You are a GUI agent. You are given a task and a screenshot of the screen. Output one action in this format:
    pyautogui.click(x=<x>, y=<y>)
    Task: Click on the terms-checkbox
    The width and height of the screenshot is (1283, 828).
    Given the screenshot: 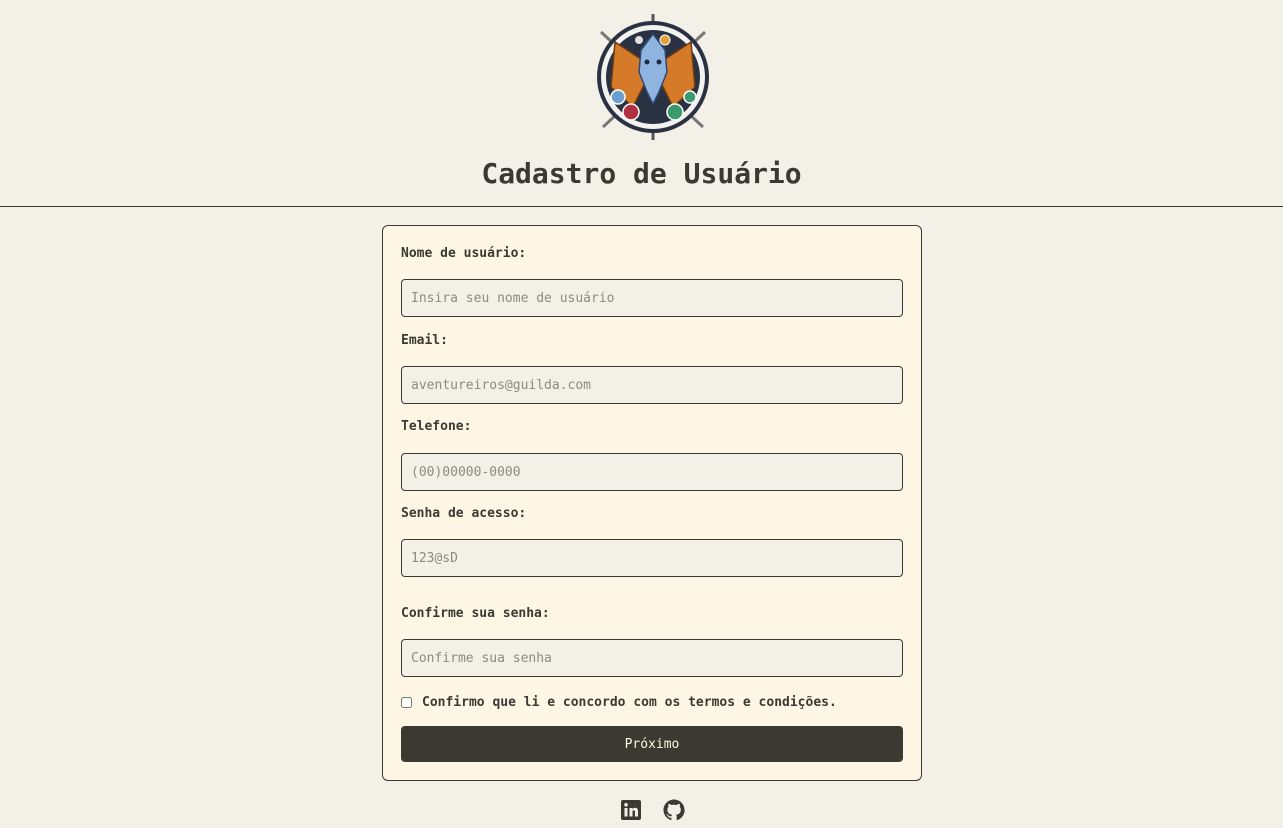 What is the action you would take?
    pyautogui.click(x=406, y=702)
    